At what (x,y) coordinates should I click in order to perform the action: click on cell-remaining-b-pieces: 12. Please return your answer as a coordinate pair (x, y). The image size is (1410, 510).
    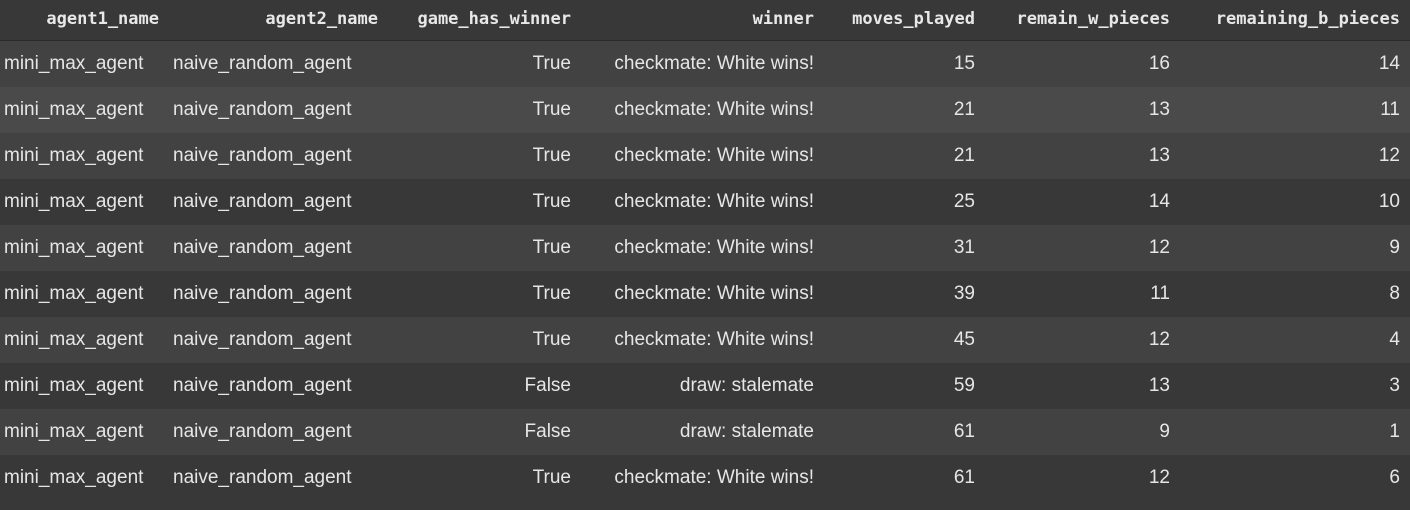
    Looking at the image, I should click on (1295, 156).